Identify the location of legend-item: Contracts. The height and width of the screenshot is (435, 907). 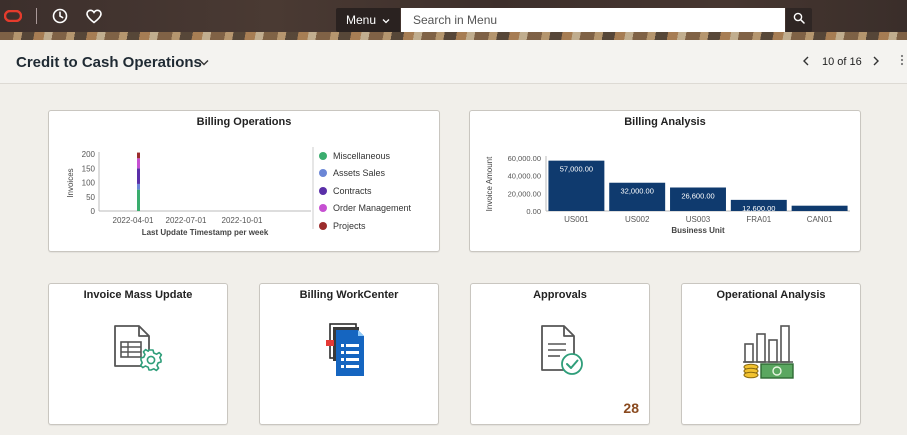
(365, 191).